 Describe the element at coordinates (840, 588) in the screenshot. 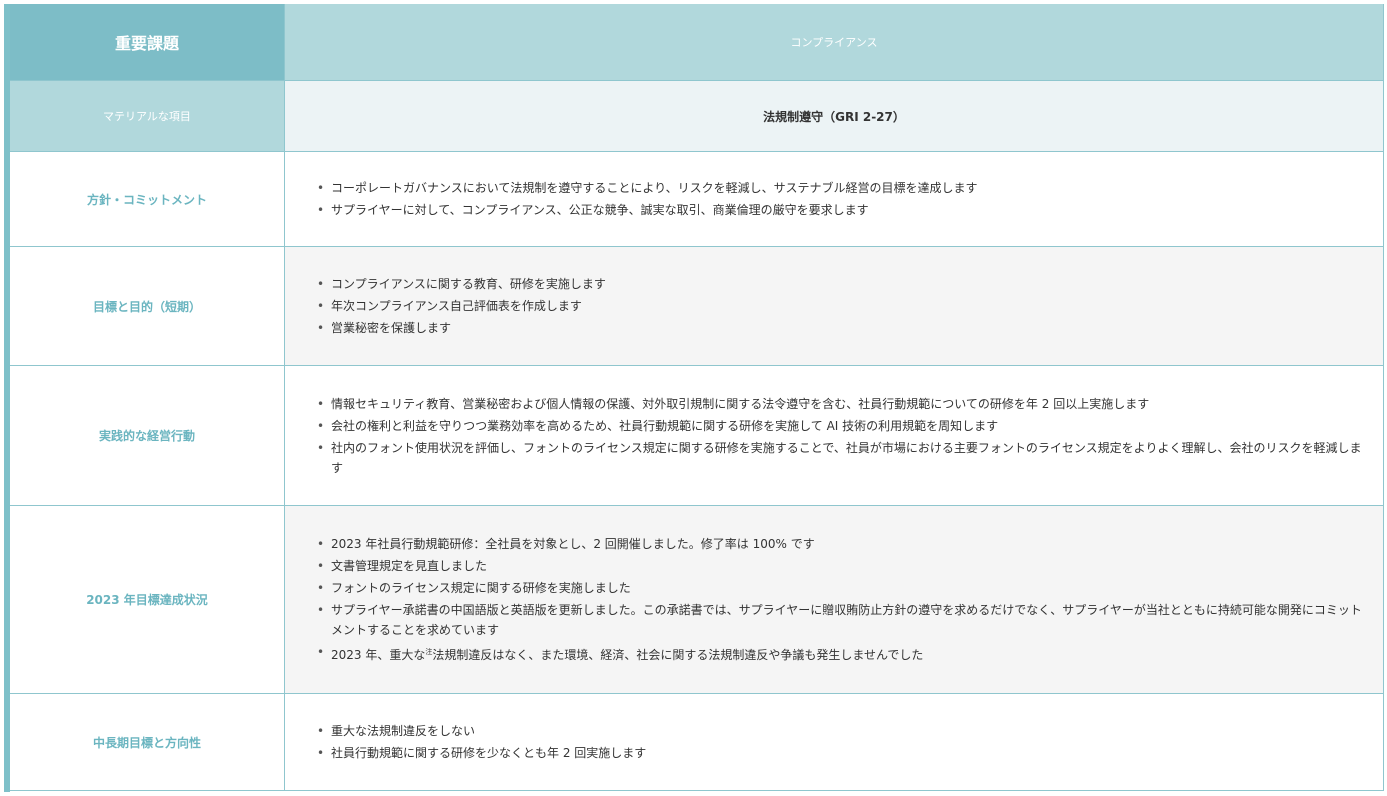

I see `list-item: フォントのライセンス規定に関する研修を実施しました` at that location.